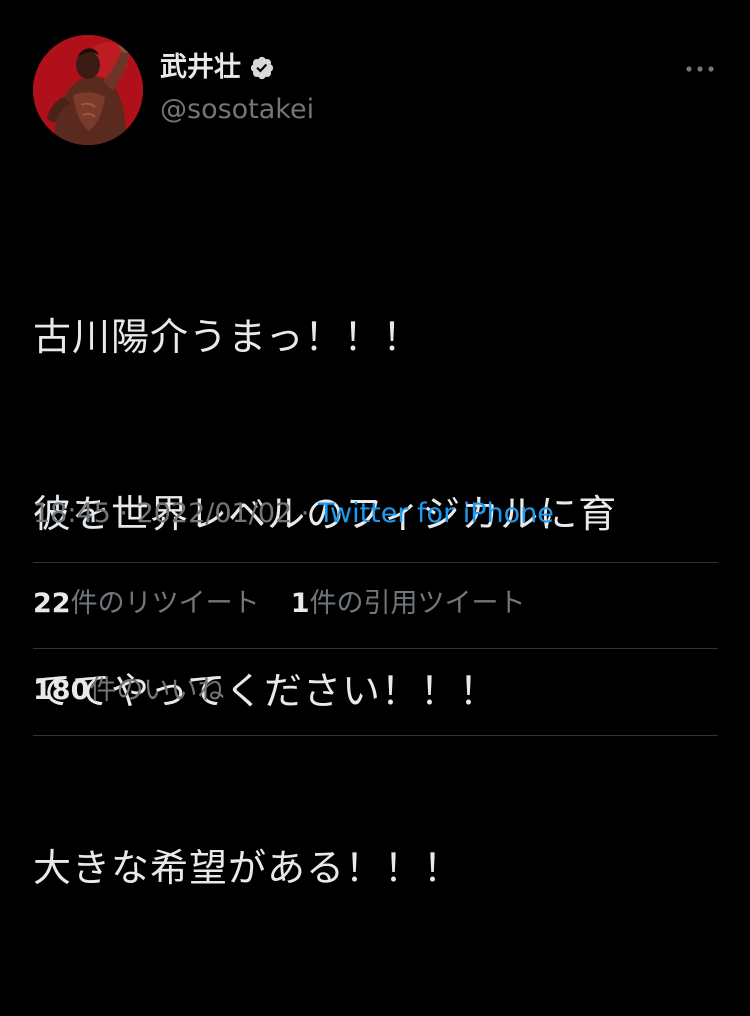 The height and width of the screenshot is (1016, 750). What do you see at coordinates (165, 603) in the screenshot?
I see `retweets-label: 件のリツイート` at bounding box center [165, 603].